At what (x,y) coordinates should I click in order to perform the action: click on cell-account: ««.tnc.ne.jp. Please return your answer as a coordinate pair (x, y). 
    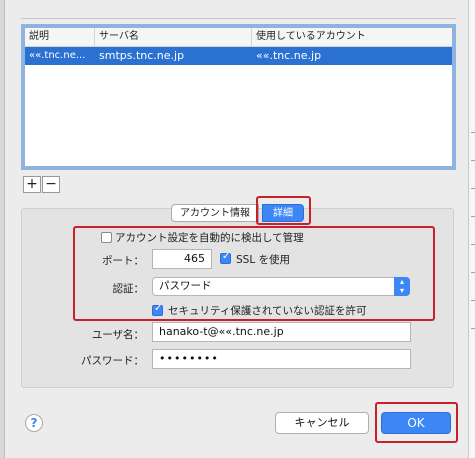
    Looking at the image, I should click on (289, 55).